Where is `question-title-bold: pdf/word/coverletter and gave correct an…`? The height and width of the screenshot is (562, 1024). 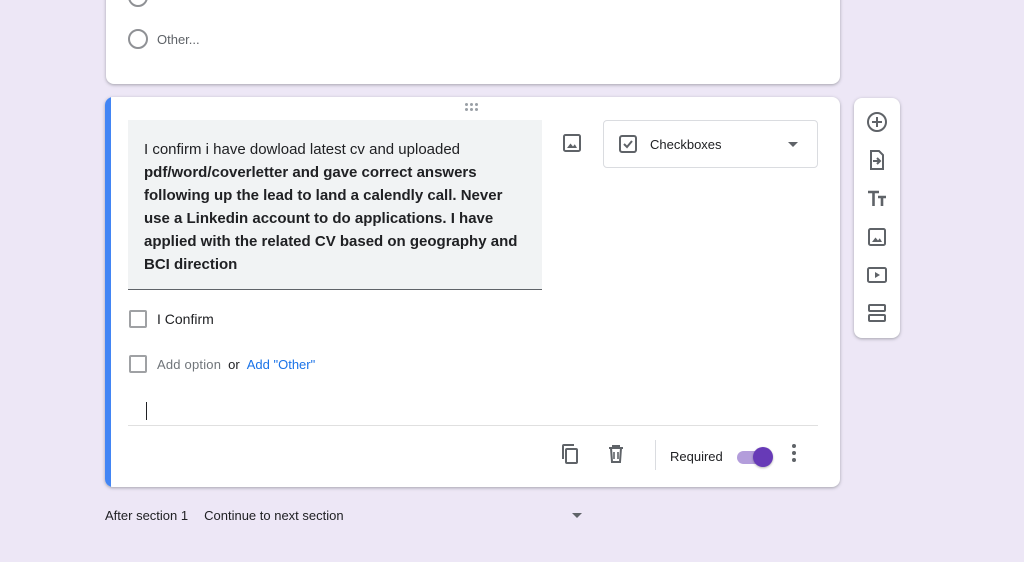 question-title-bold: pdf/word/coverletter and gave correct an… is located at coordinates (331, 218).